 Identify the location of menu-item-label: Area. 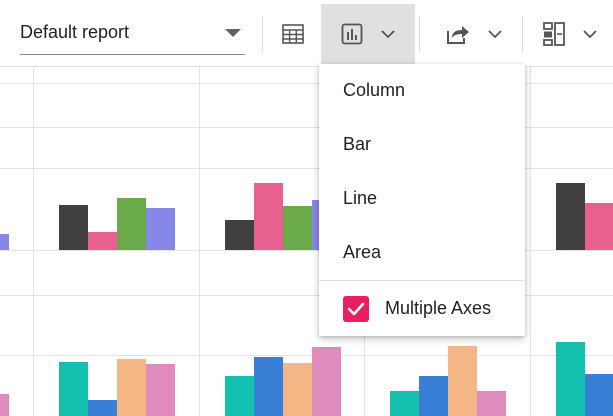
(362, 252).